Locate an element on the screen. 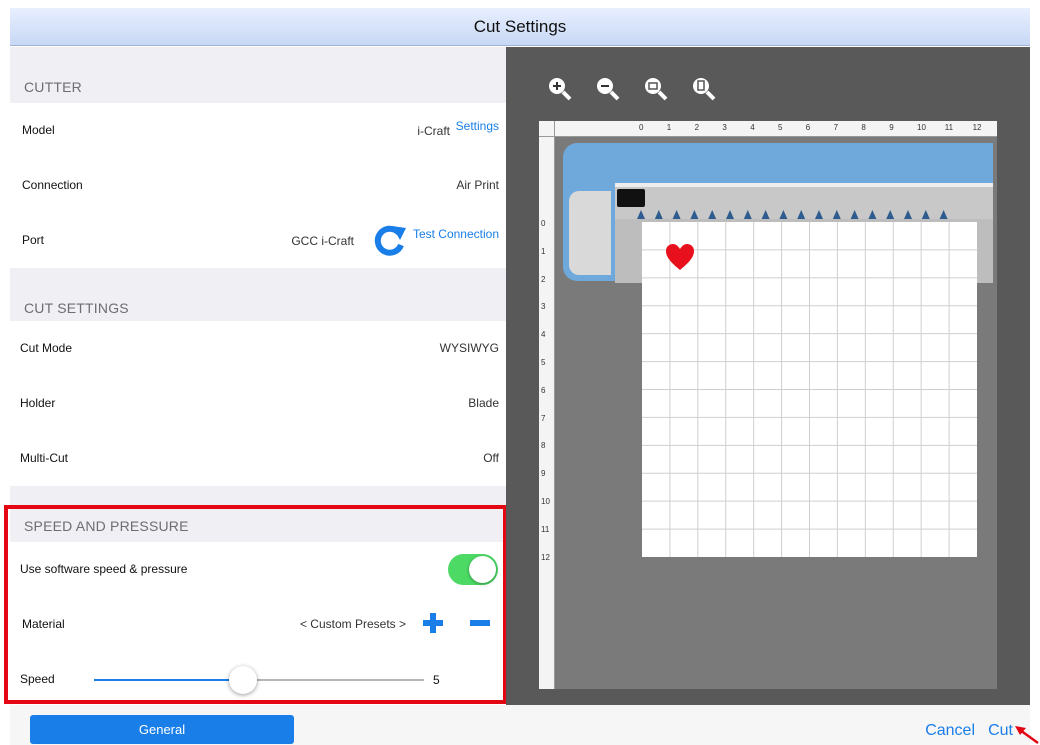 Image resolution: width=1040 pixels, height=745 pixels. ruler-left-tick: 8 is located at coordinates (543, 446).